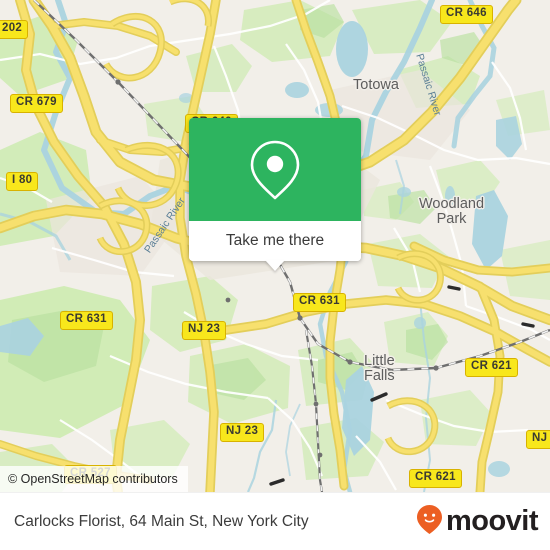 Image resolution: width=550 pixels, height=550 pixels. Describe the element at coordinates (376, 85) in the screenshot. I see `place-label-totowa: Totowa` at that location.